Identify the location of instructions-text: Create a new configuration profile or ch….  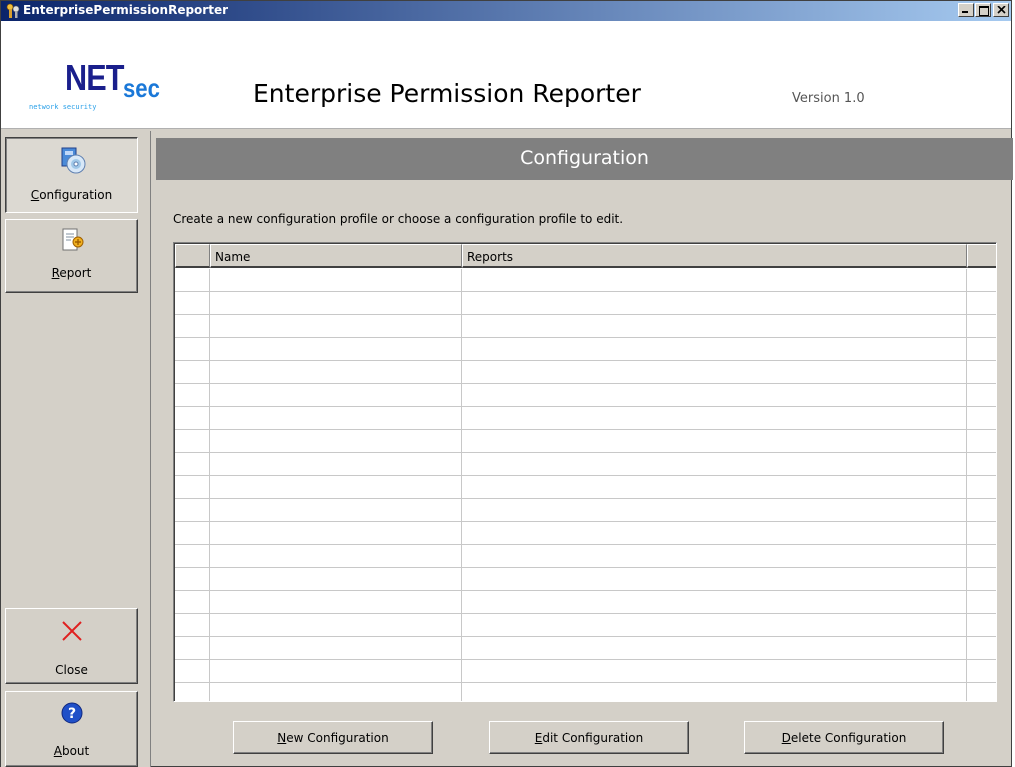
(398, 219).